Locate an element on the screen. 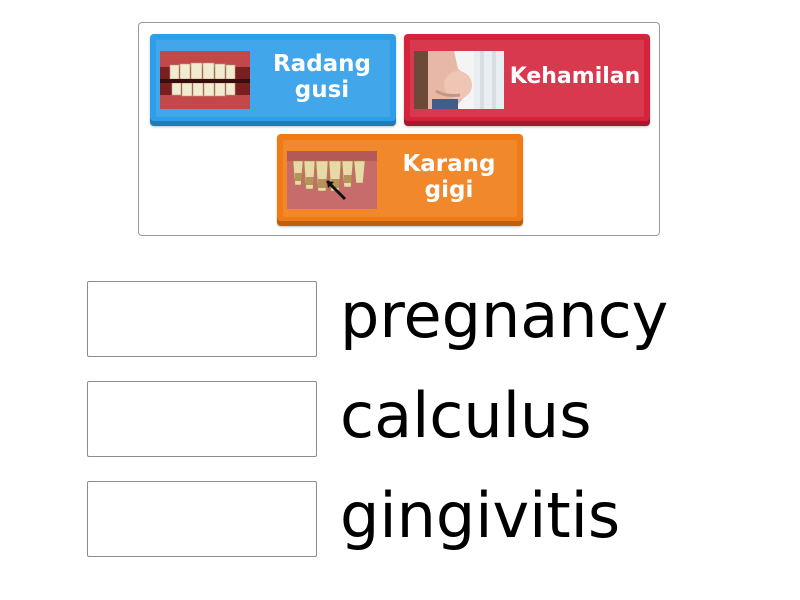 This screenshot has width=800, height=600. match-row: pregnancy is located at coordinates (407, 319).